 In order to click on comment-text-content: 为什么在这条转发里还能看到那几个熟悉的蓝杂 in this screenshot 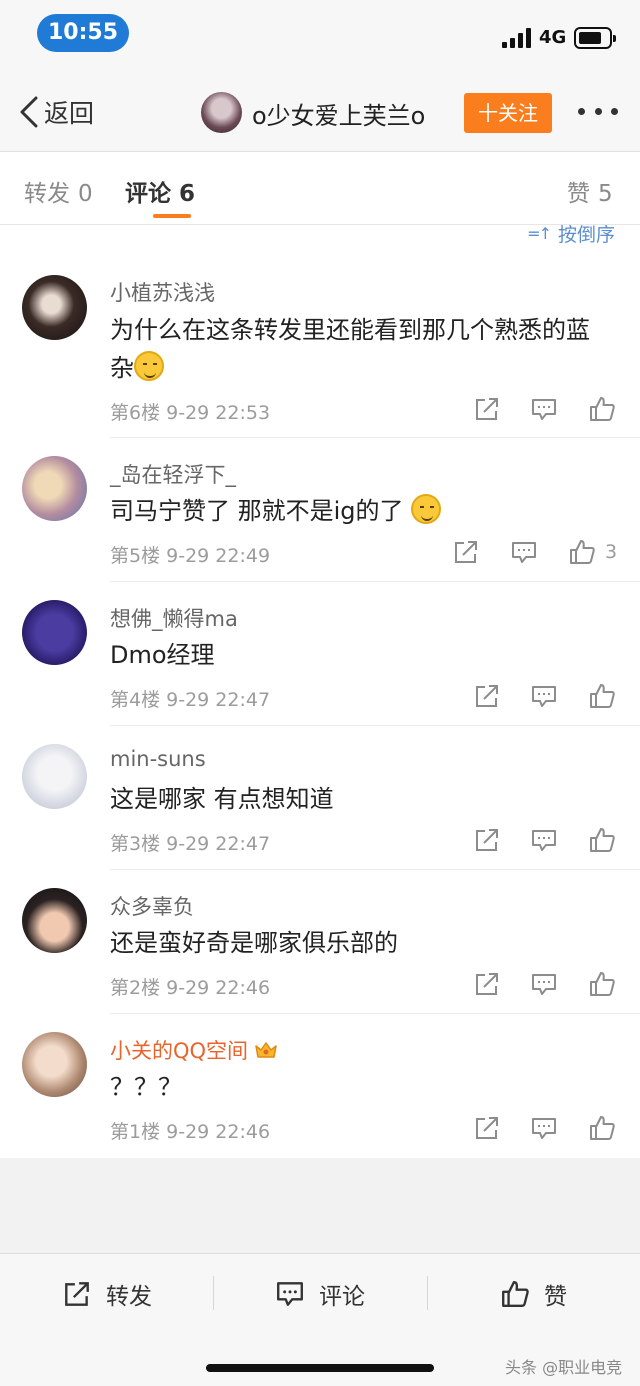, I will do `click(350, 349)`.